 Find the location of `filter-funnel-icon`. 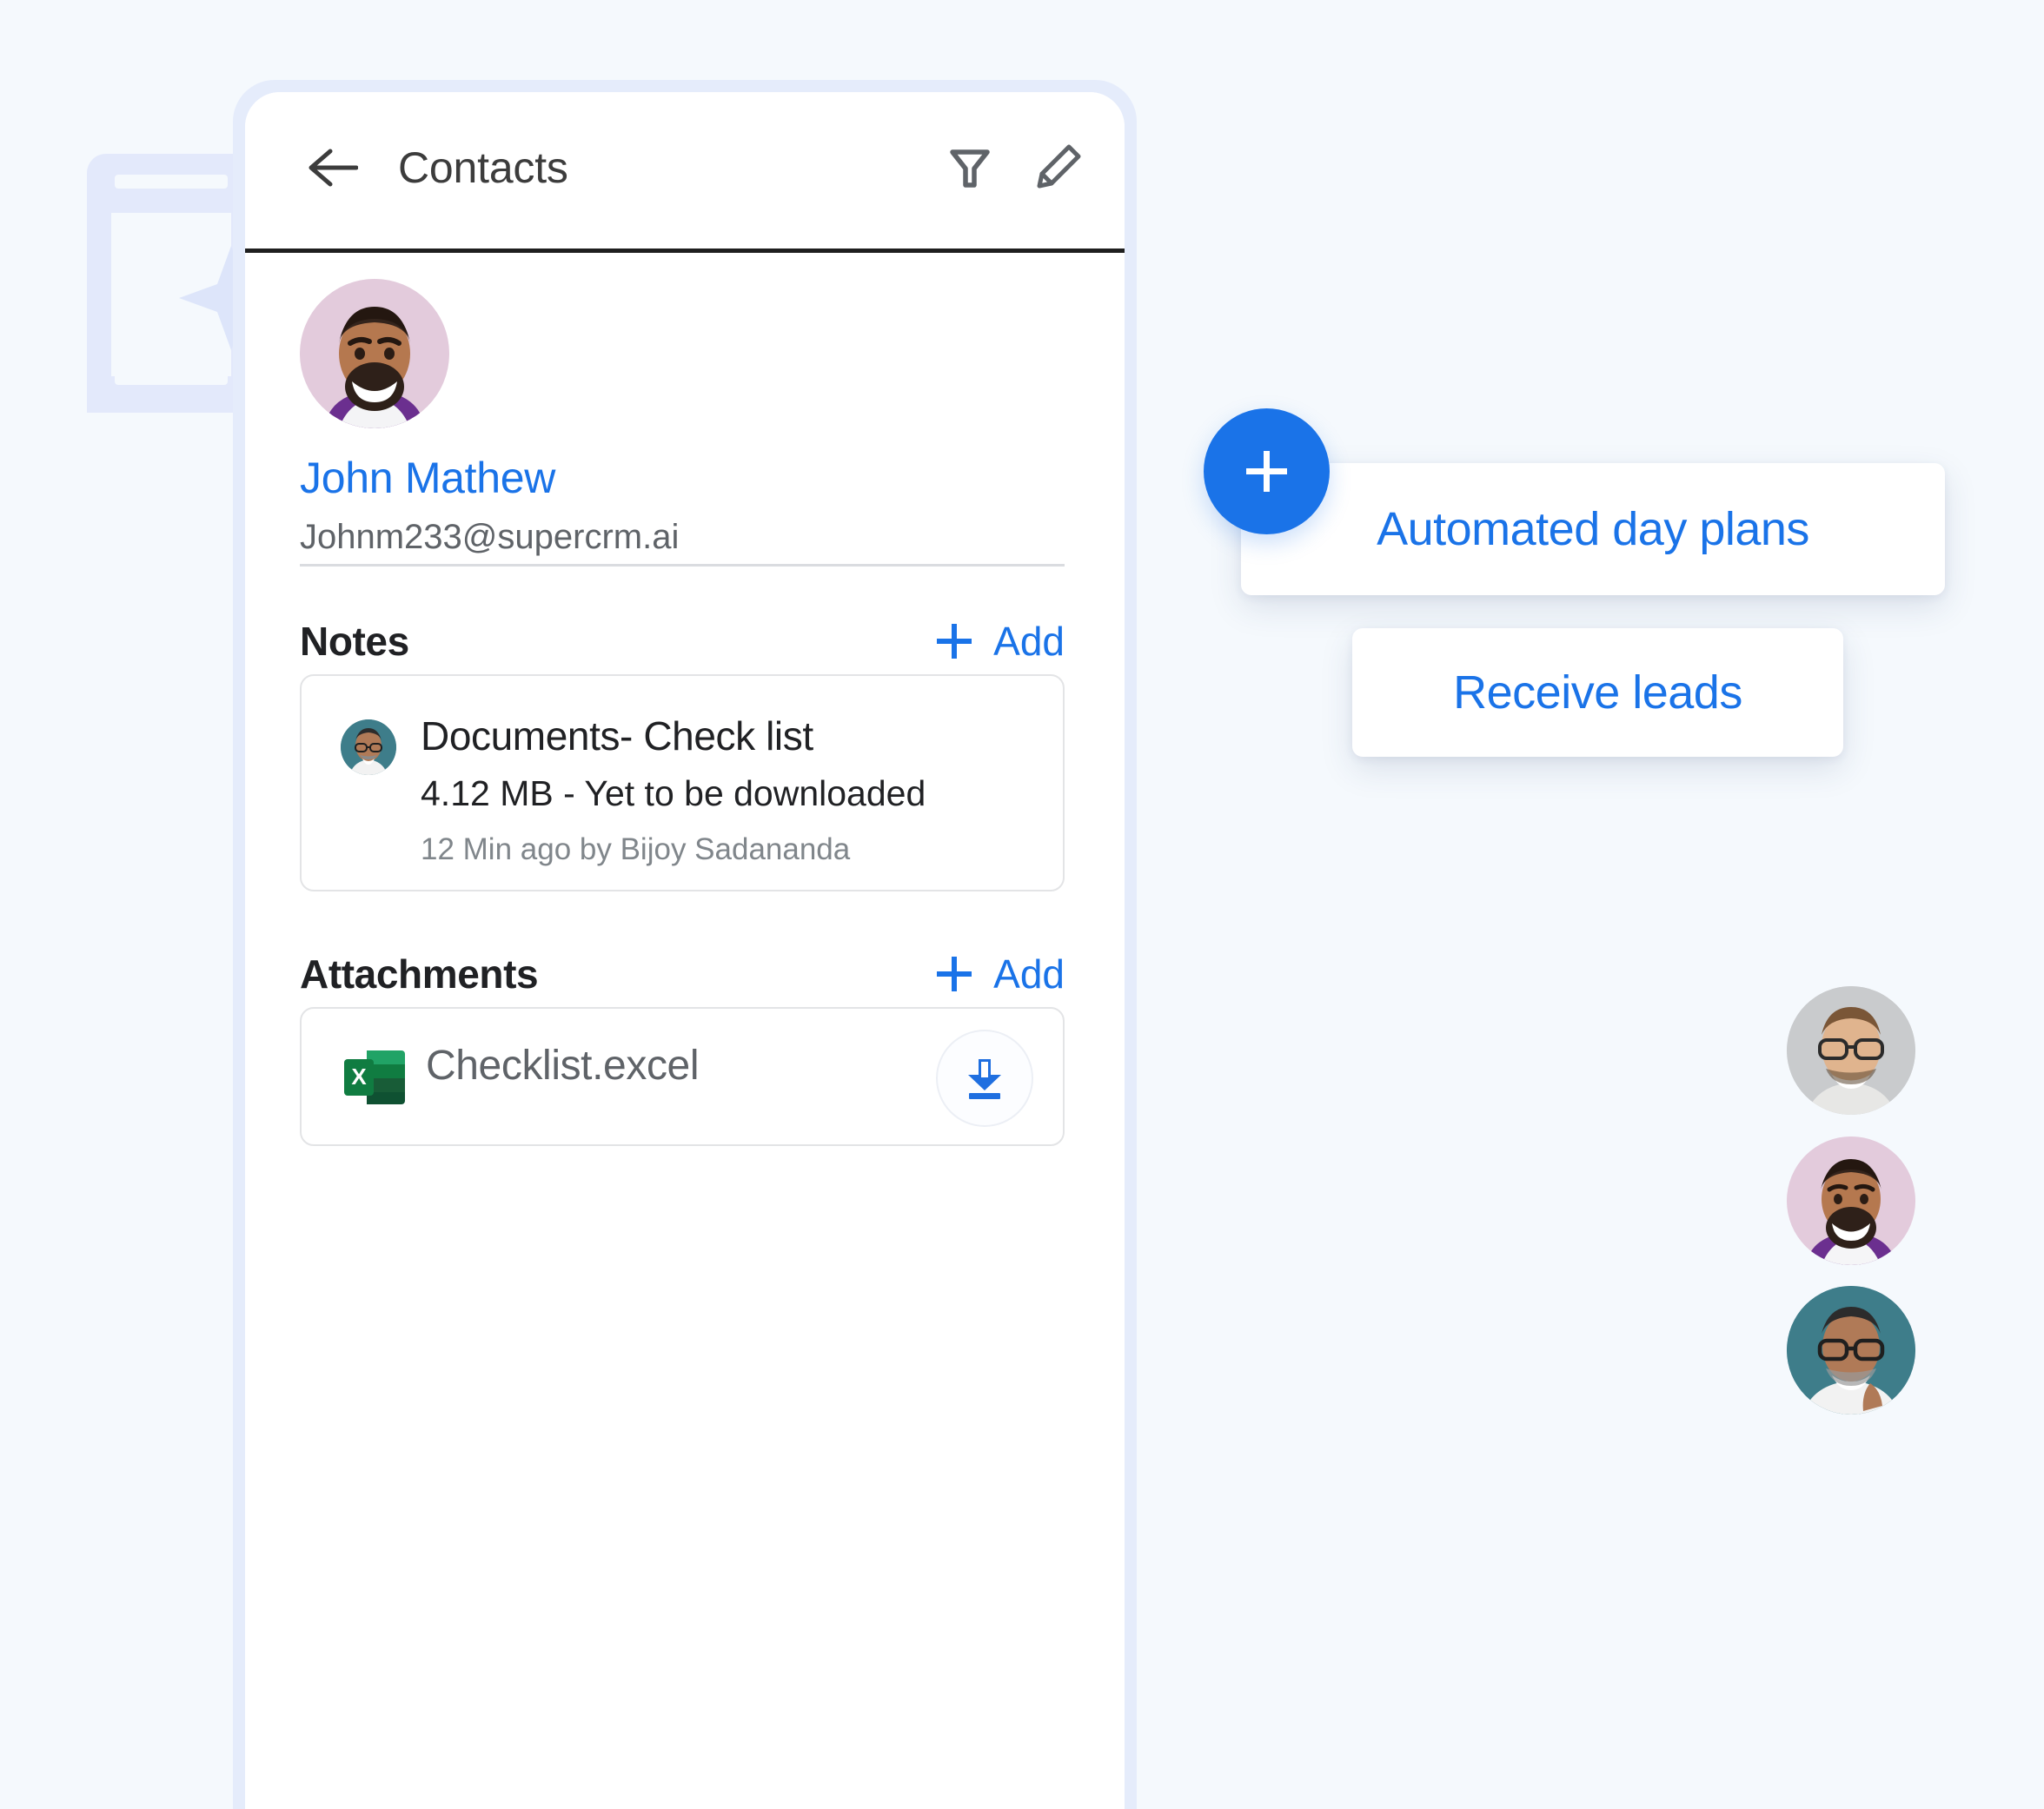

filter-funnel-icon is located at coordinates (970, 167).